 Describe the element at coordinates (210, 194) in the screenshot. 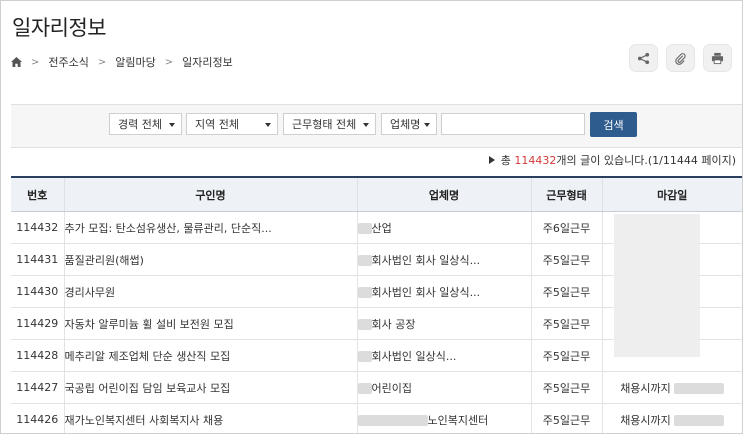

I see `header-title: 구인명` at that location.